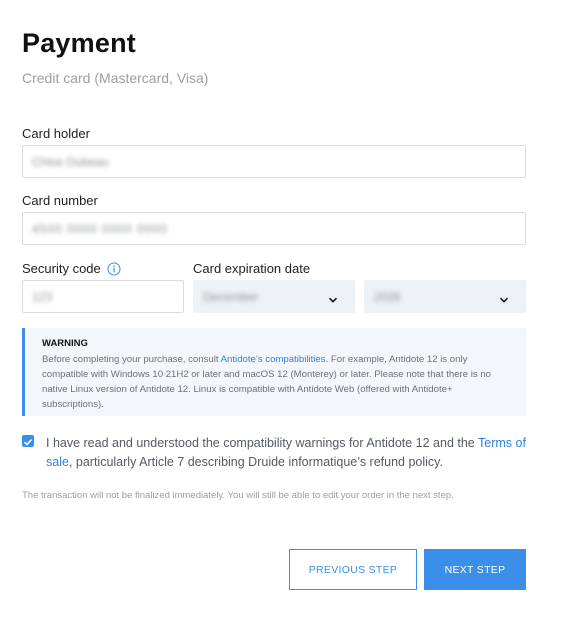 This screenshot has width=563, height=617. What do you see at coordinates (42, 296) in the screenshot?
I see `security-code-value: 123` at bounding box center [42, 296].